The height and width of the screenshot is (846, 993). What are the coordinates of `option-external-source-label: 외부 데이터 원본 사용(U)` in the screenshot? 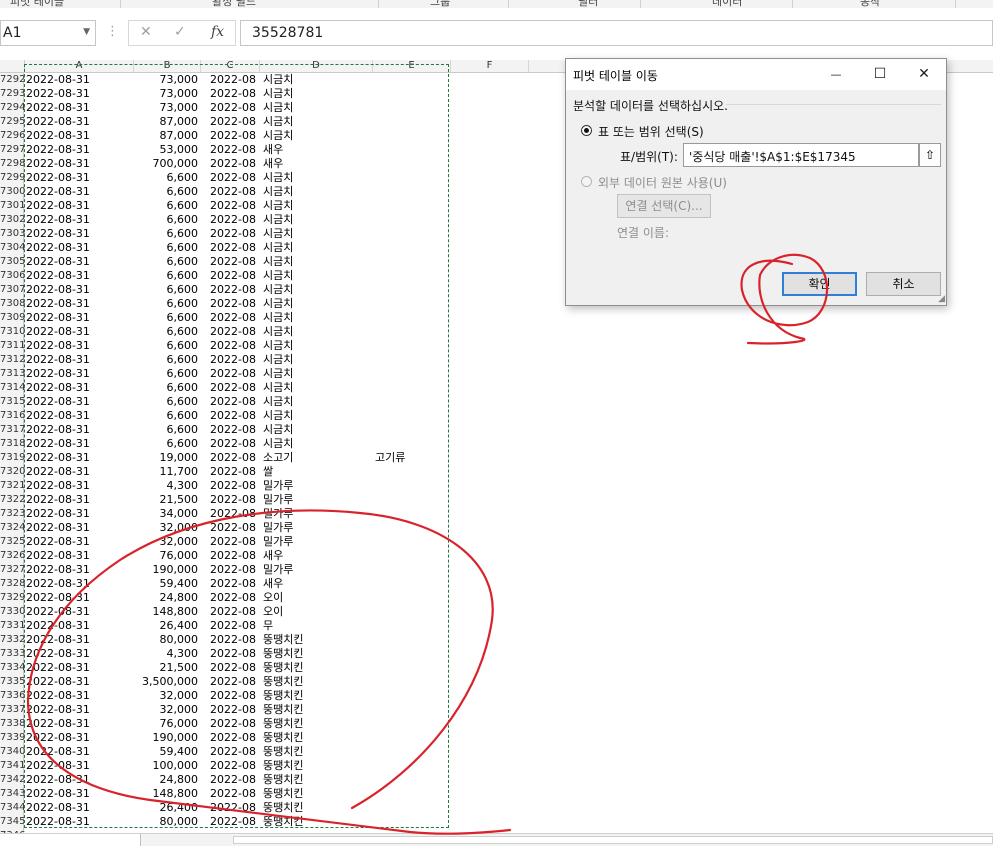 It's located at (662, 182).